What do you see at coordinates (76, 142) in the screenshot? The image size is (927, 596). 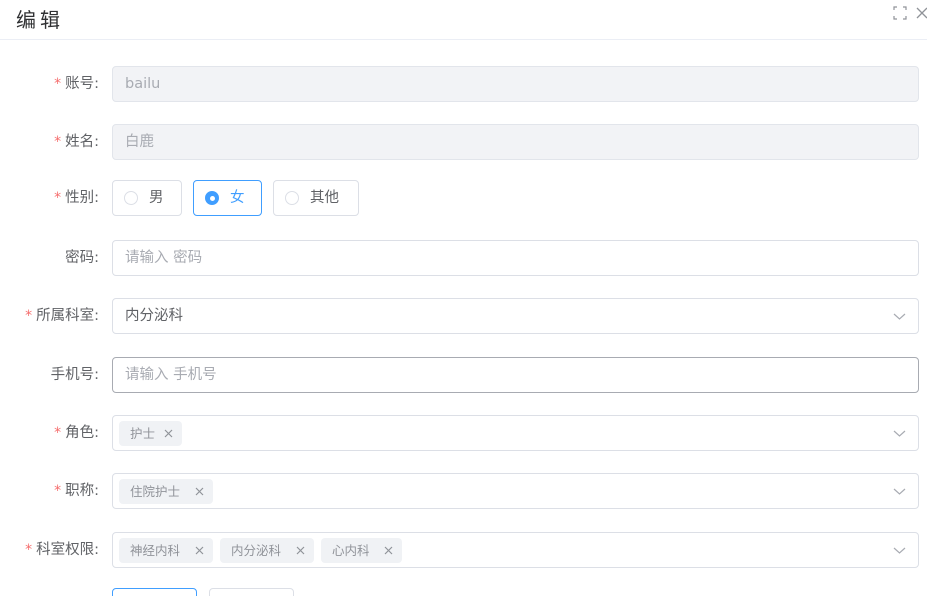 I see `name-label: * 姓名:` at bounding box center [76, 142].